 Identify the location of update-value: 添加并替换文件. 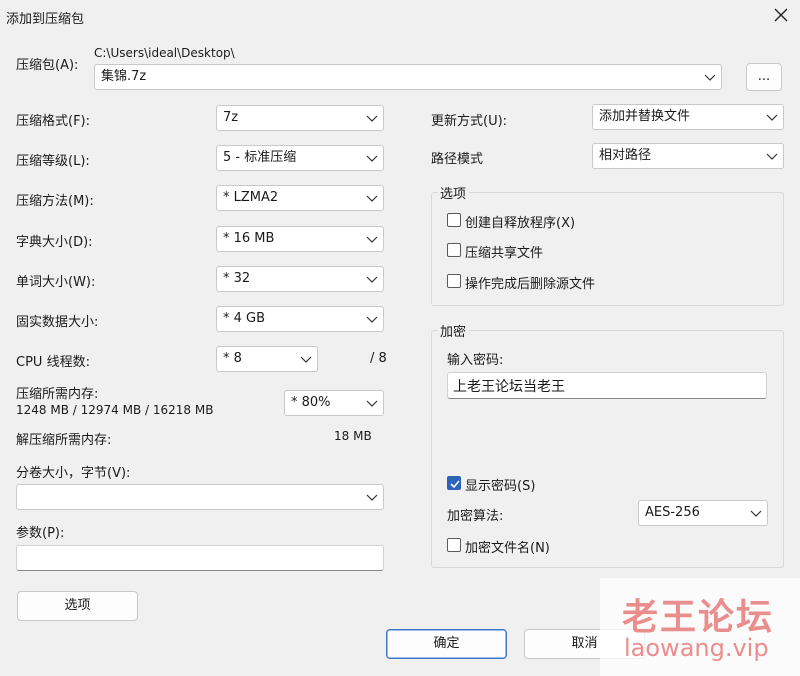
(645, 116).